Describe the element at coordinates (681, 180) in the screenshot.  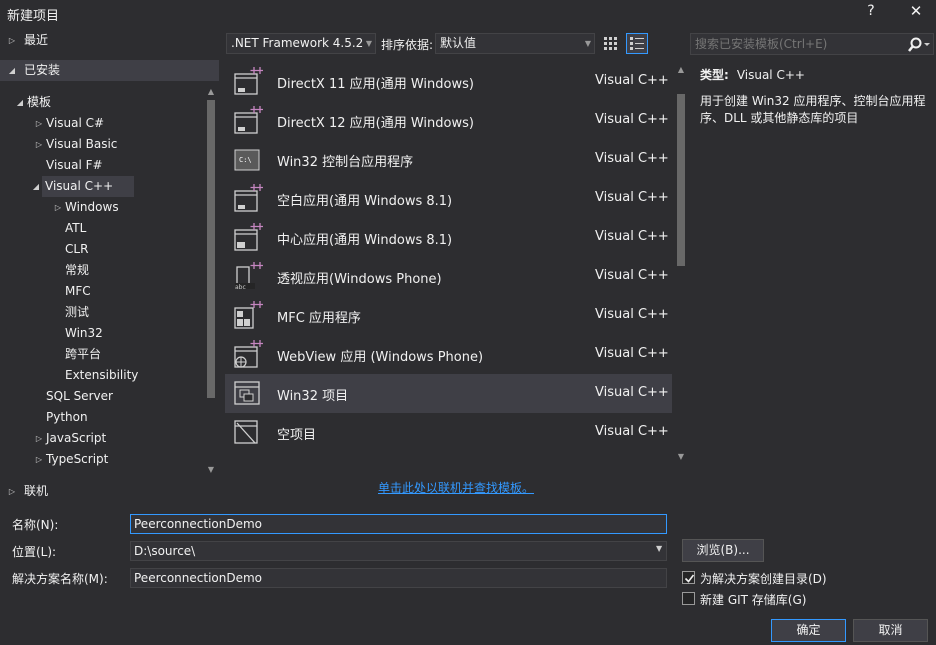
I see `template-list-scroll-thumb` at that location.